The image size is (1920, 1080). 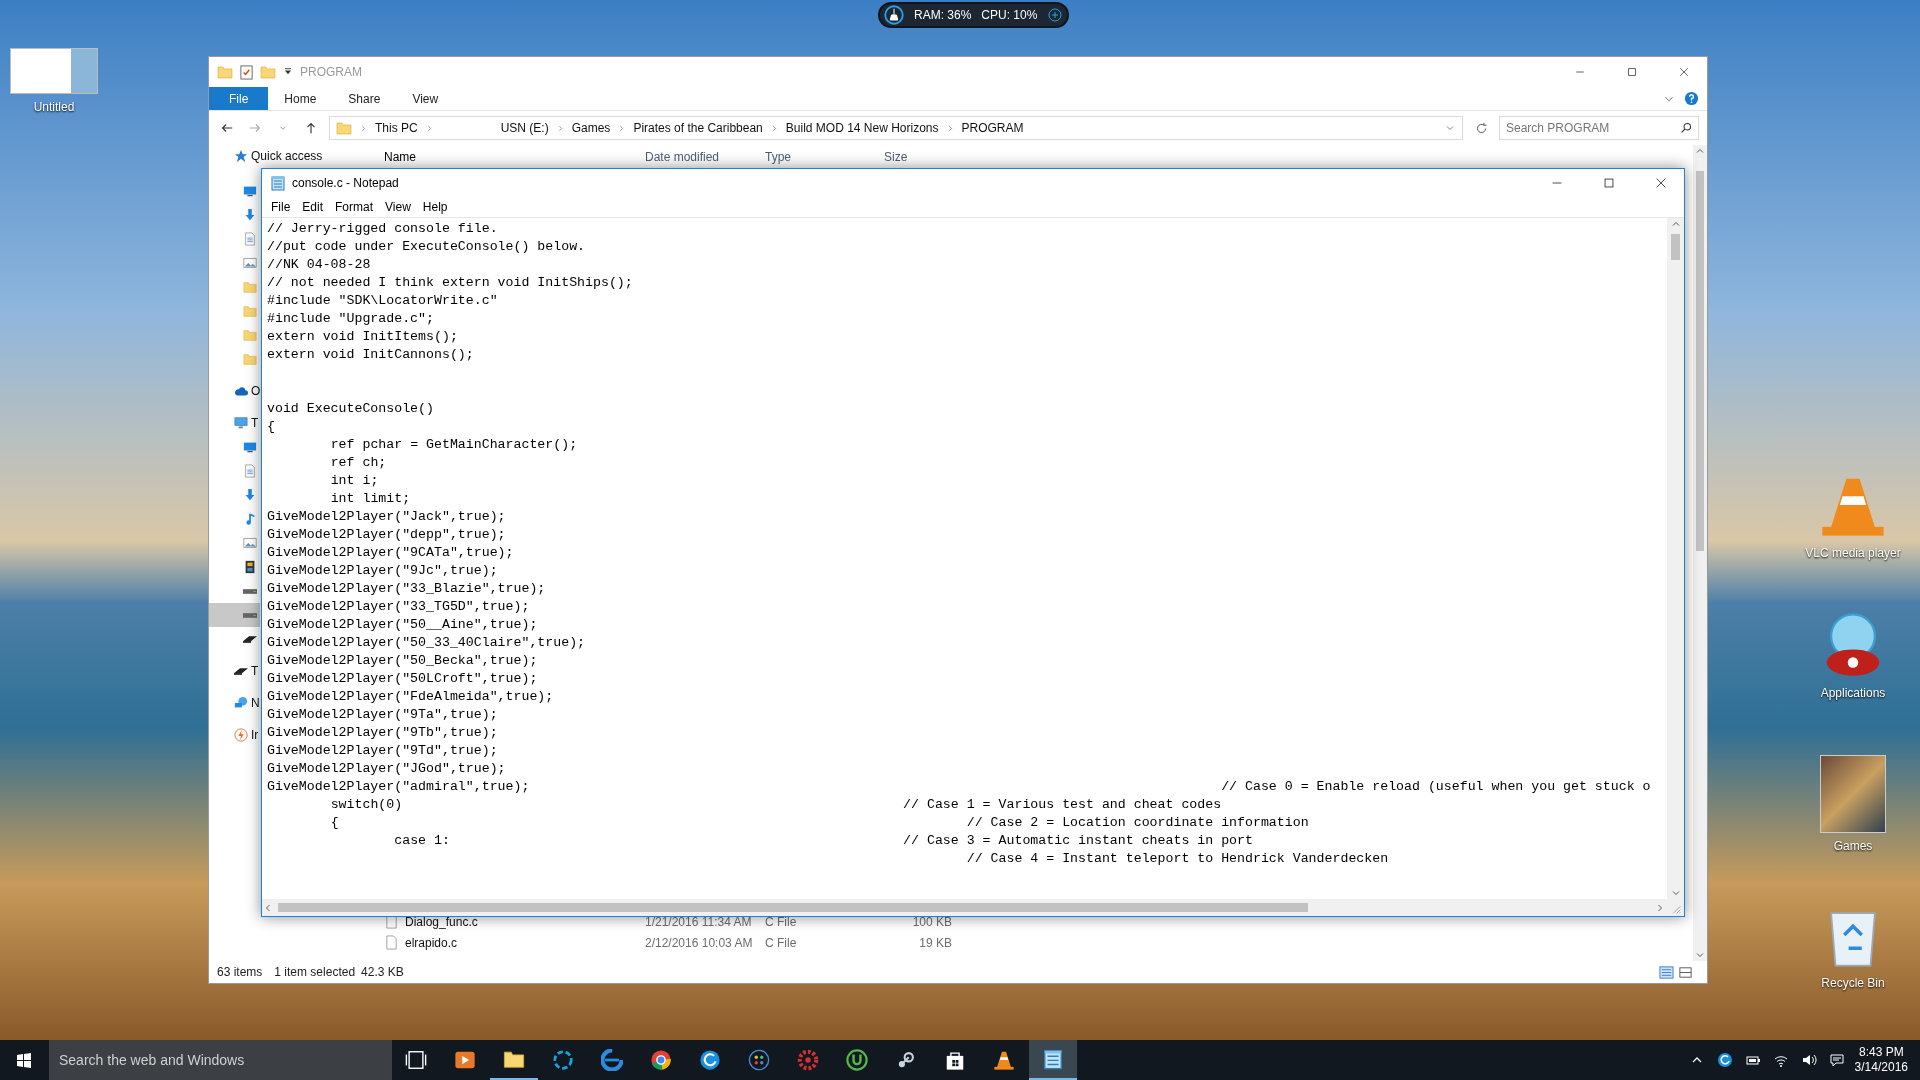 What do you see at coordinates (425, 98) in the screenshot?
I see `ribbon-tab: View` at bounding box center [425, 98].